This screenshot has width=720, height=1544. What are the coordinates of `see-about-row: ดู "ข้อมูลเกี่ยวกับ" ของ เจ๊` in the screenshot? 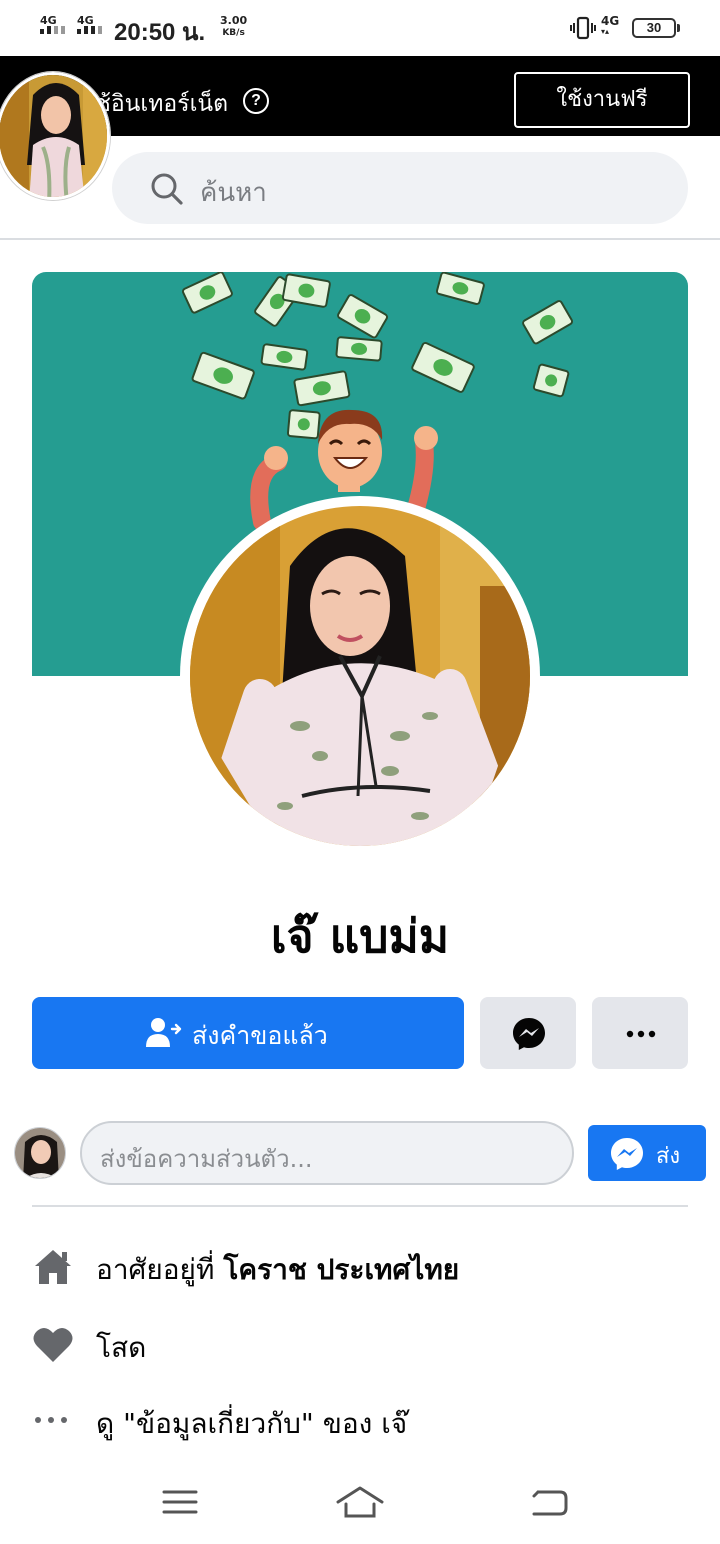 It's located at (360, 1418).